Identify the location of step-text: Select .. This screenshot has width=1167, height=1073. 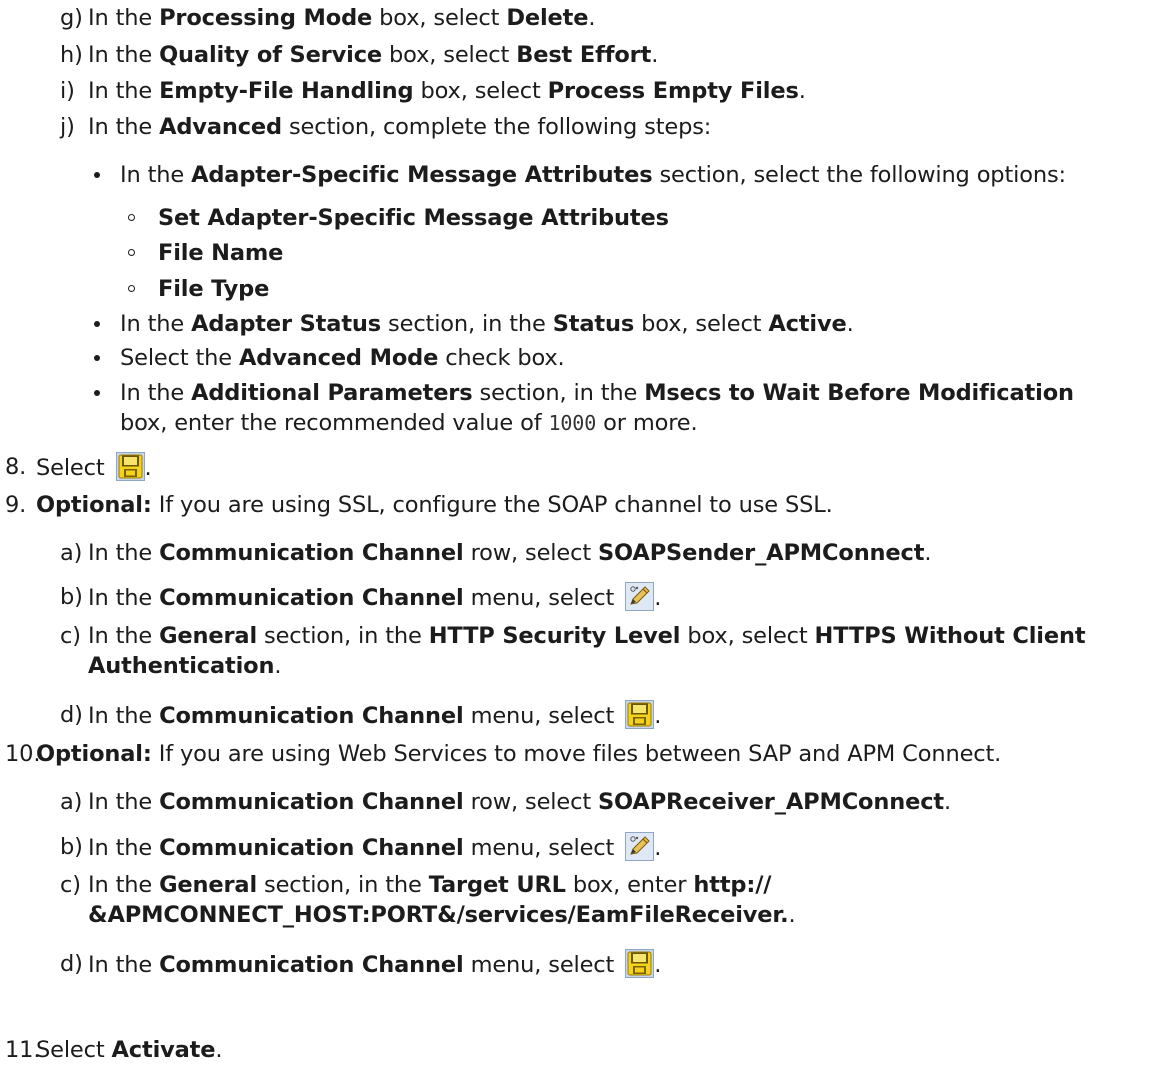
(94, 467).